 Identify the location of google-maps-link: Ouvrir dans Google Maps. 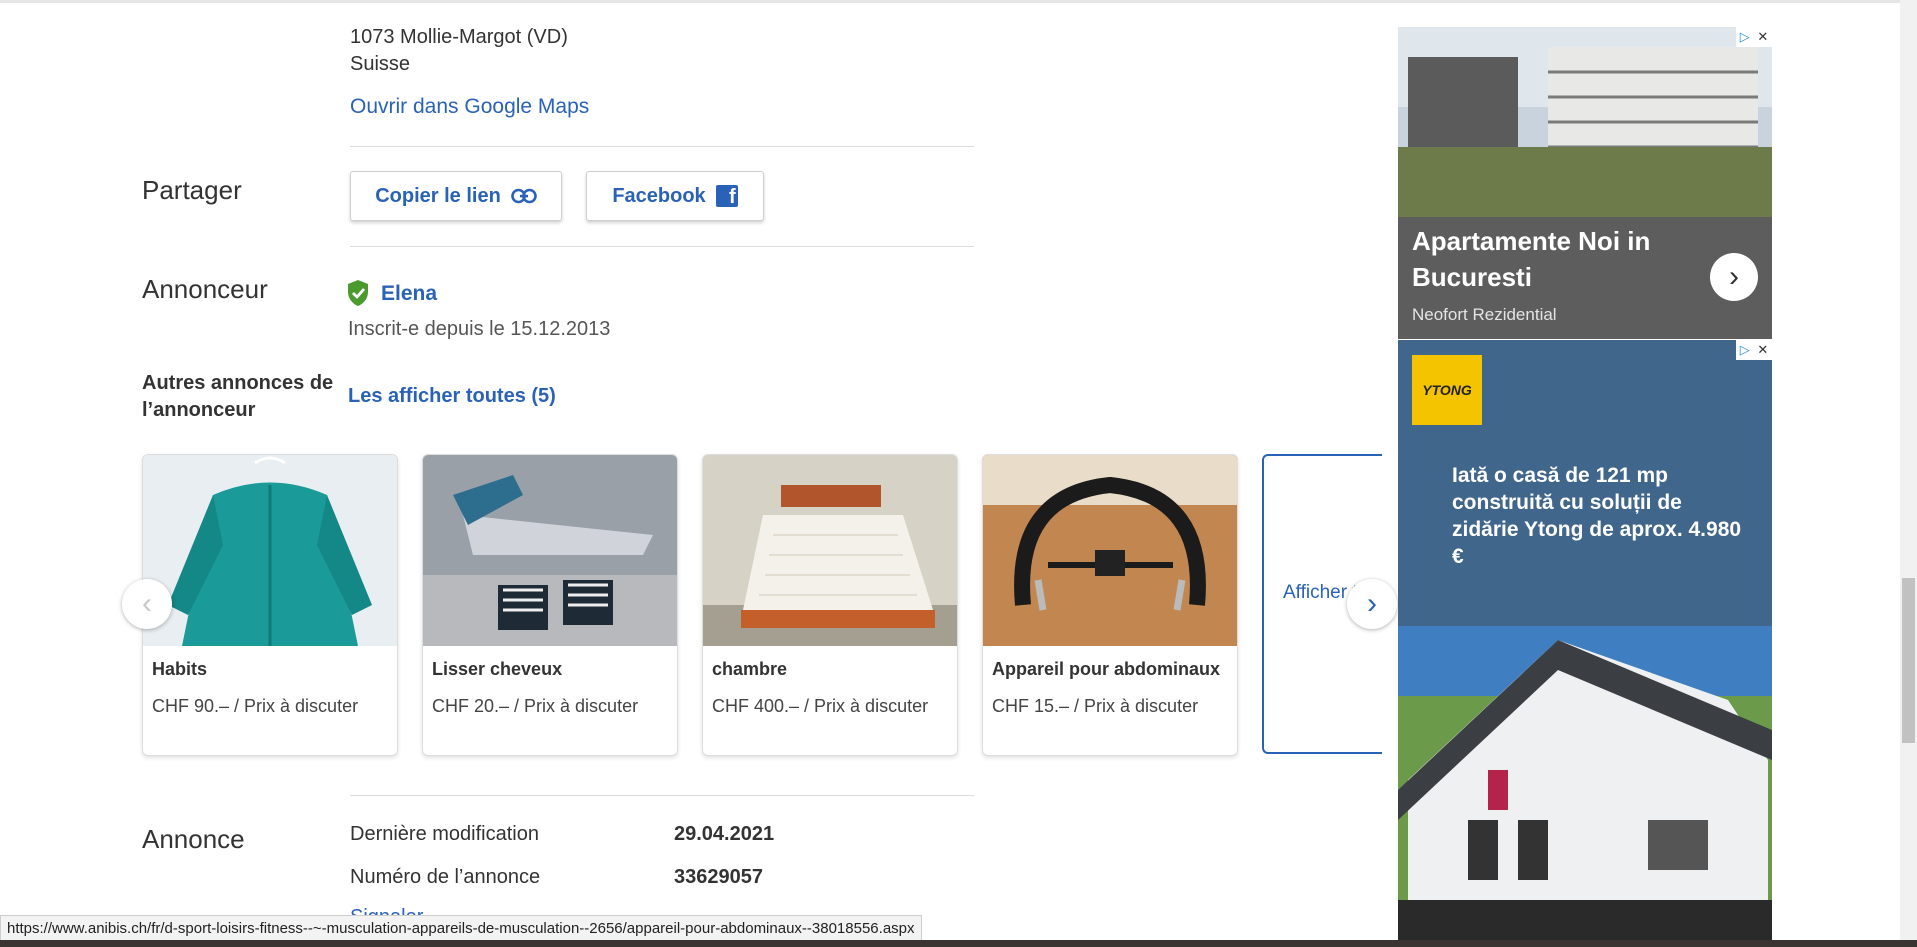
(469, 107).